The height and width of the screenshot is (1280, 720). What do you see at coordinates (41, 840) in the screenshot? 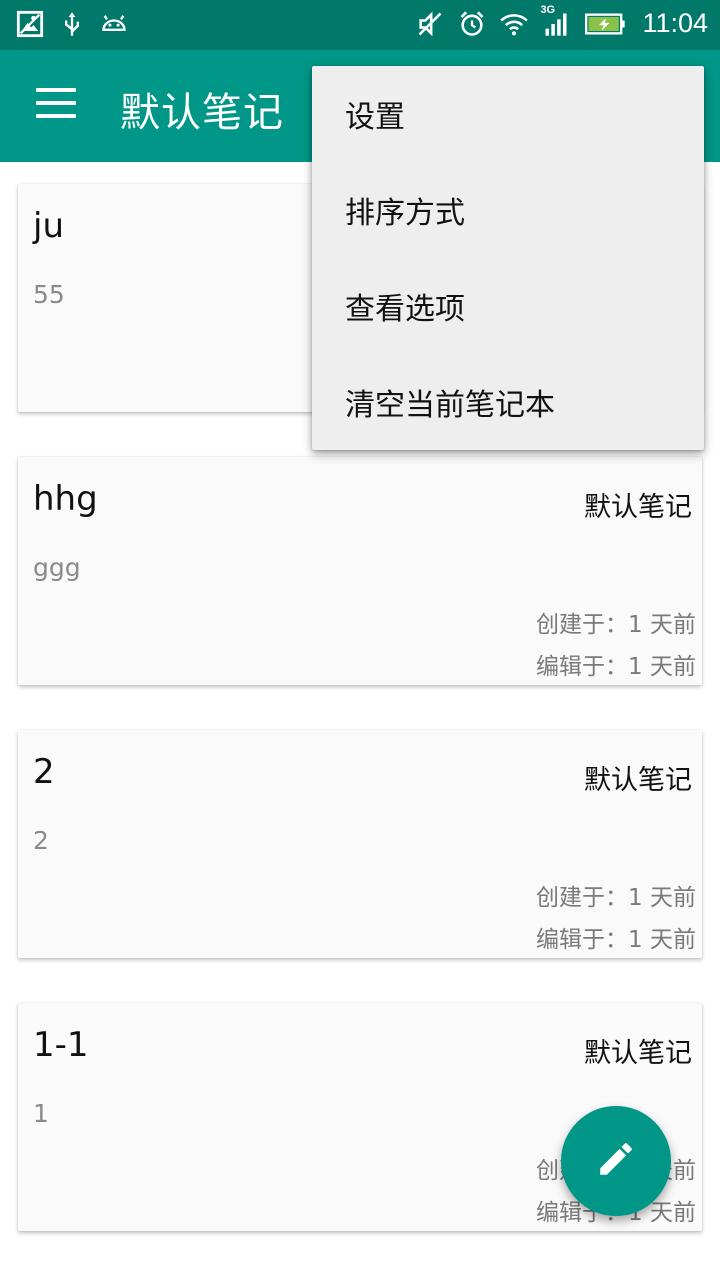
I see `note-content: 2` at bounding box center [41, 840].